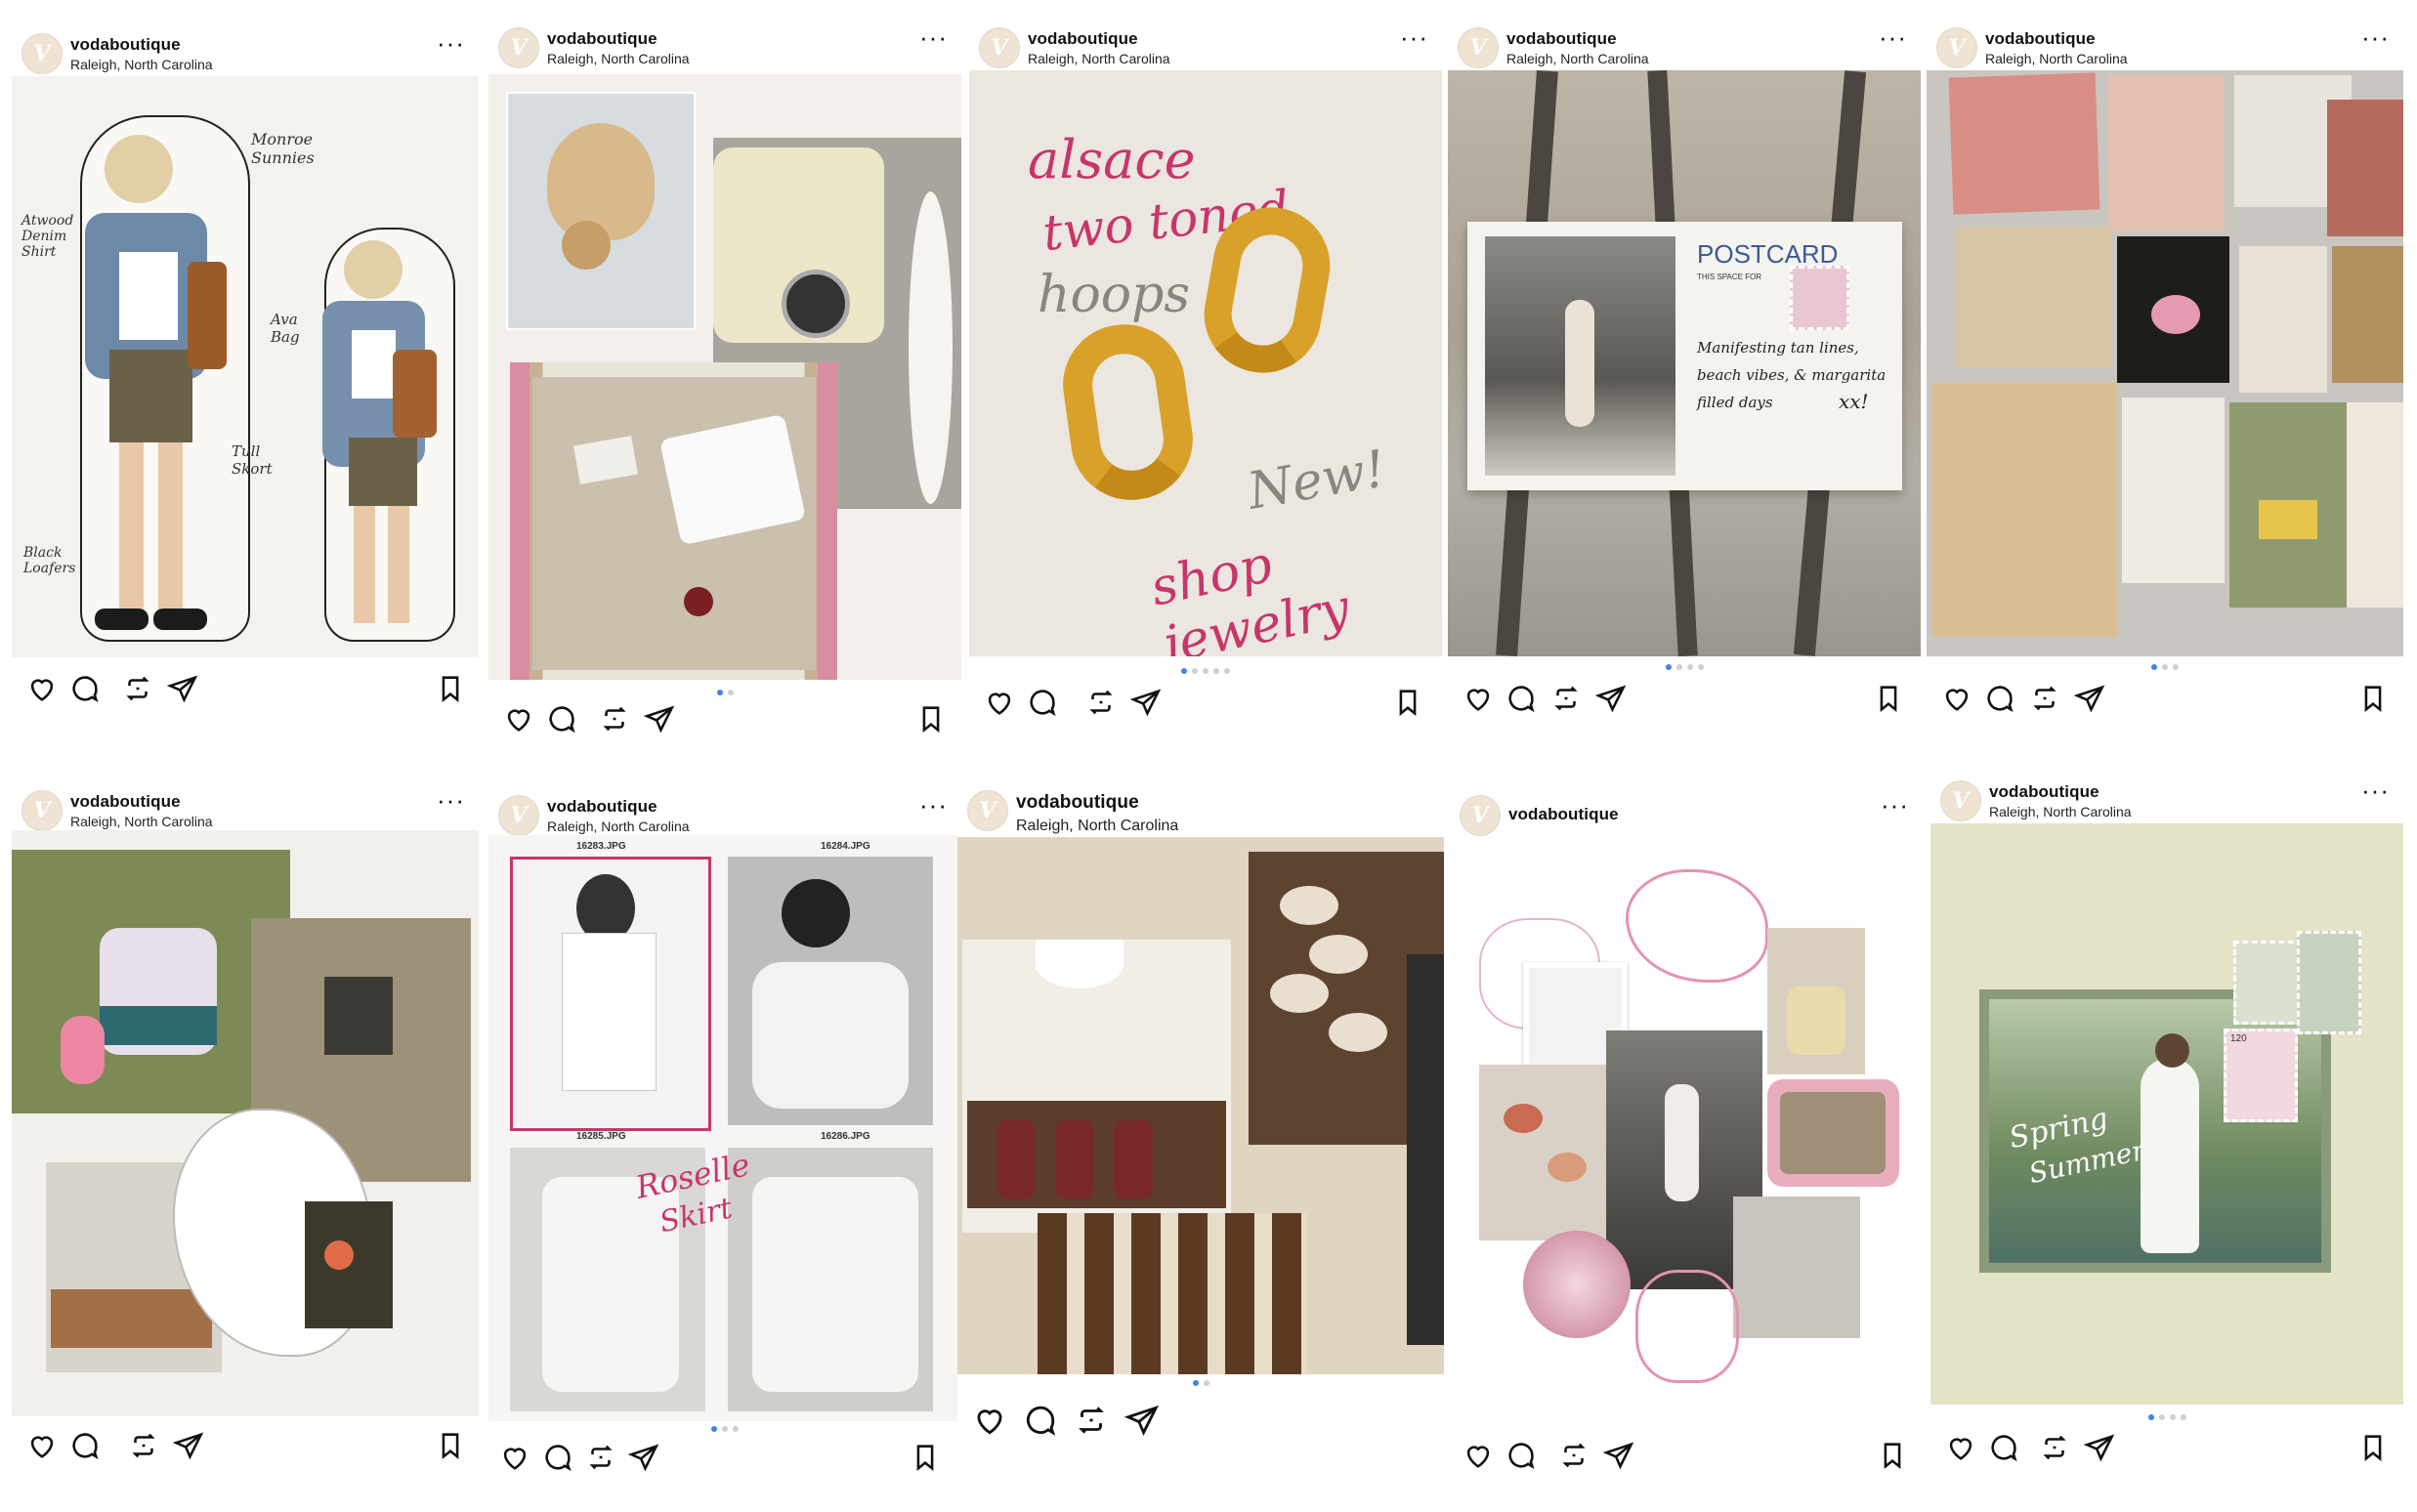  What do you see at coordinates (1205, 363) in the screenshot?
I see `post-image: alsace two toned hoops New! shop jewelry` at bounding box center [1205, 363].